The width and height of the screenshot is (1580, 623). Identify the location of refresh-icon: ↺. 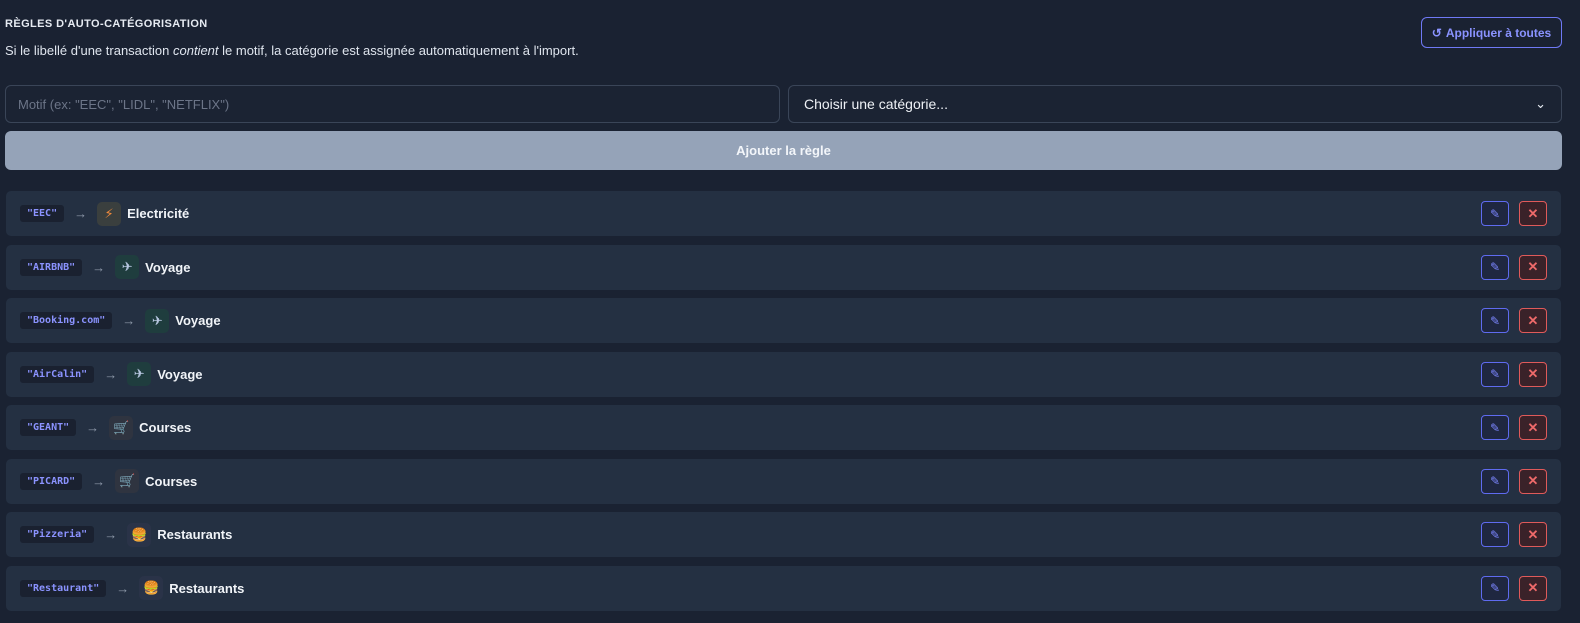
(1436, 32).